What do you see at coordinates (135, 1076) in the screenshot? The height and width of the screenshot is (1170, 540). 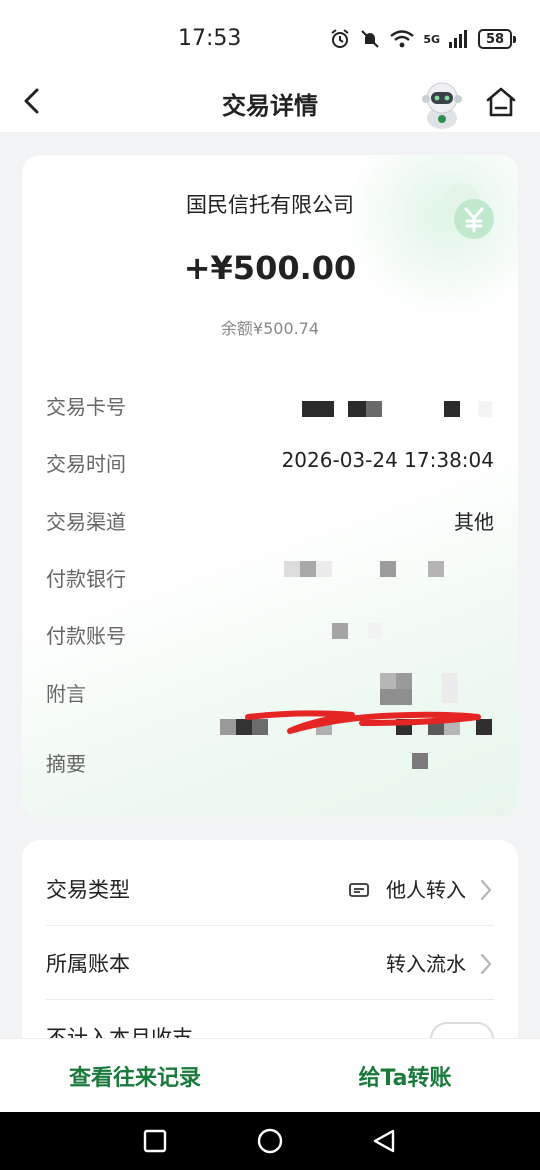 I see `view-history-button: 查看往来记录` at bounding box center [135, 1076].